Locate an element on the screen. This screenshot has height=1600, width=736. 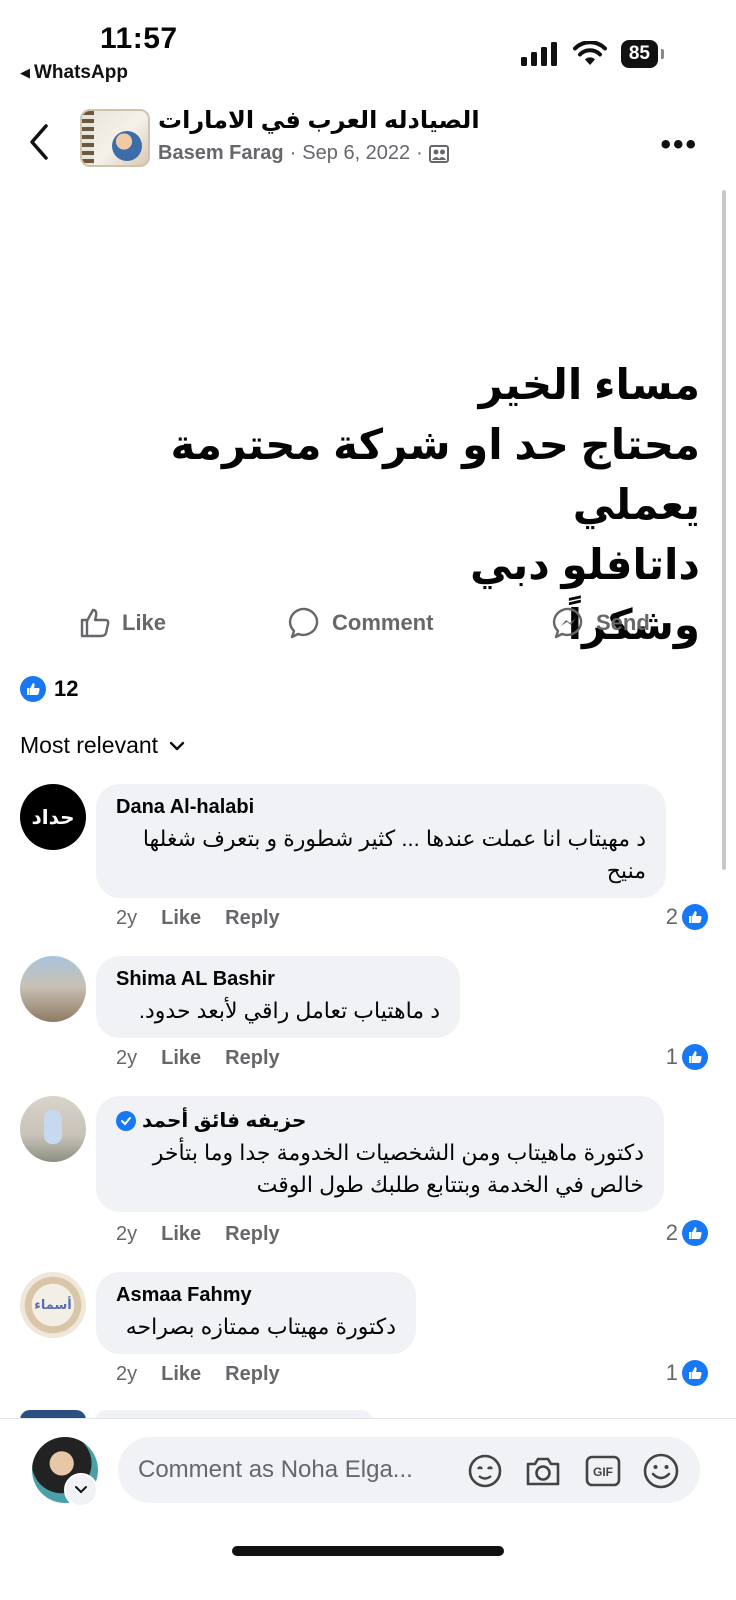
back-to-app: ◀ WhatsApp is located at coordinates (74, 73).